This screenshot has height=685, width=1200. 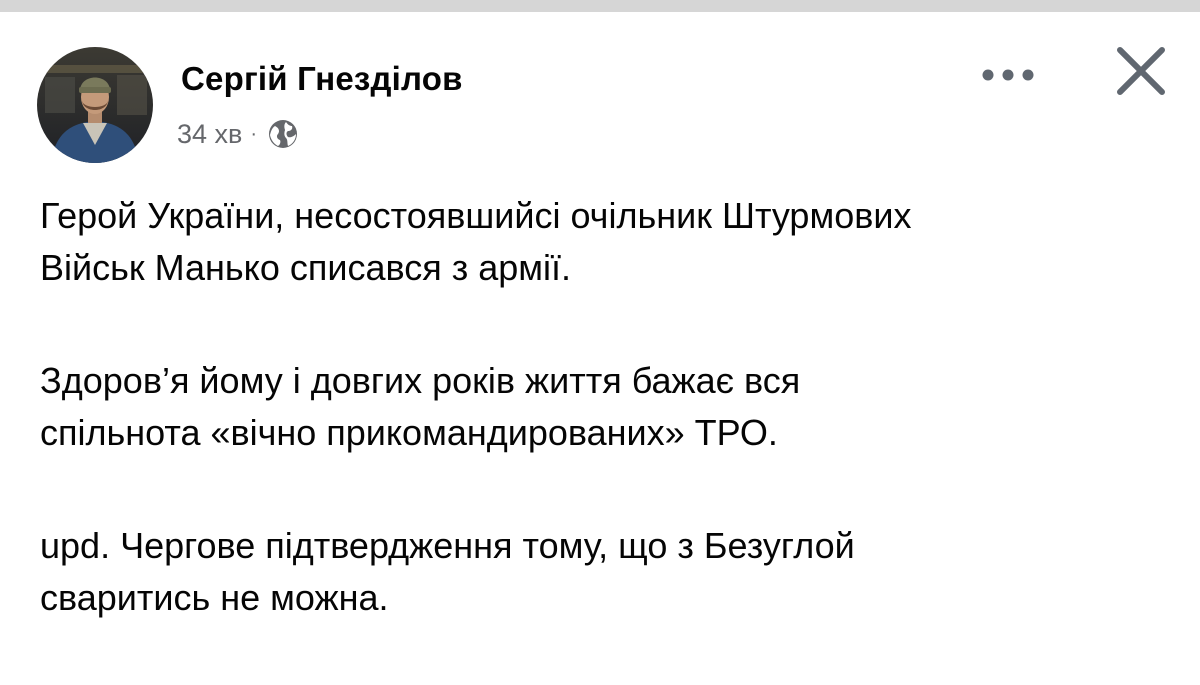 I want to click on post-meta: 34 хв ·, so click(x=238, y=134).